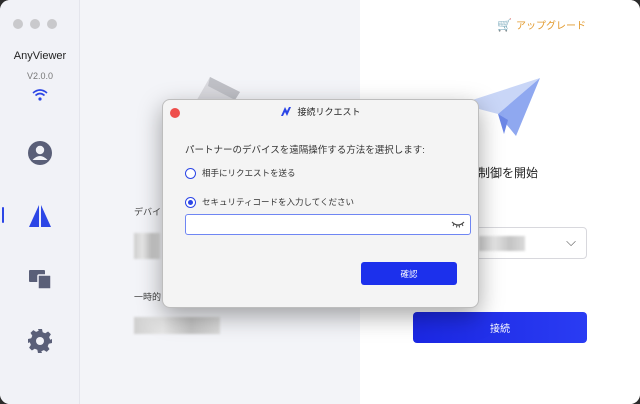 The image size is (640, 404). I want to click on dialog-titlebar: 接続リクエスト, so click(320, 111).